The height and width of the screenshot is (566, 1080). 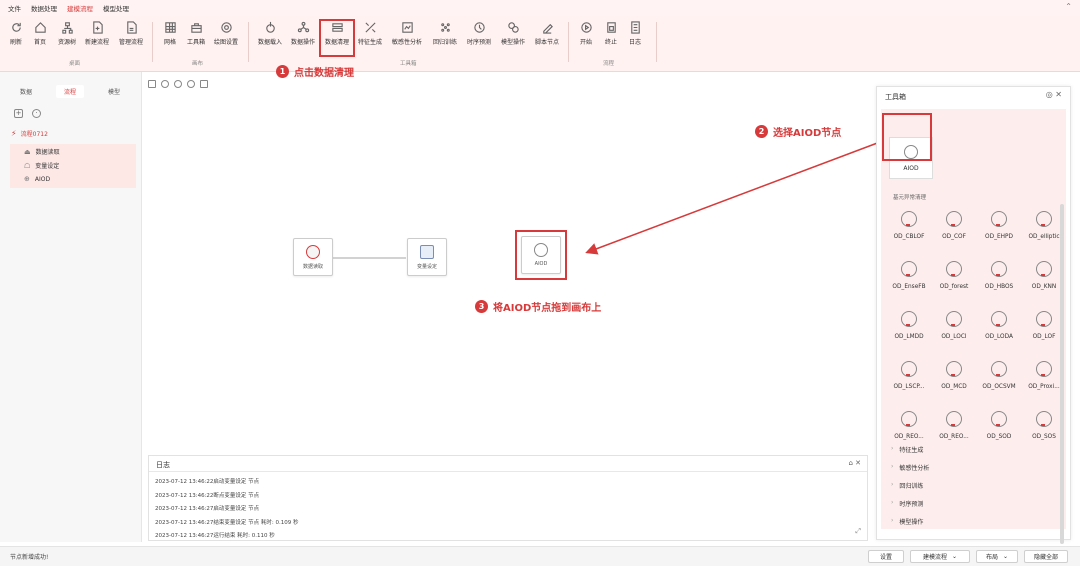 I want to click on tool-item: OD_LMDD, so click(x=909, y=325).